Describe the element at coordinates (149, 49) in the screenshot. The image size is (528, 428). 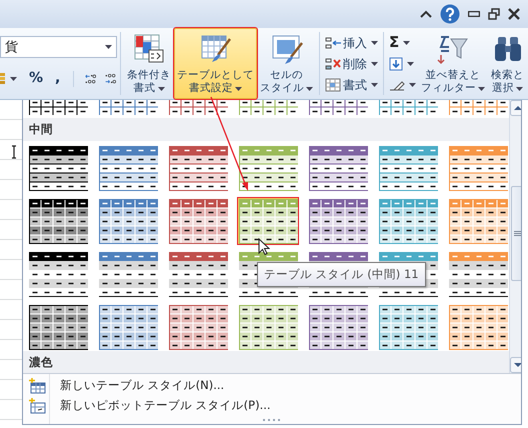
I see `conditional-formatting-icon` at that location.